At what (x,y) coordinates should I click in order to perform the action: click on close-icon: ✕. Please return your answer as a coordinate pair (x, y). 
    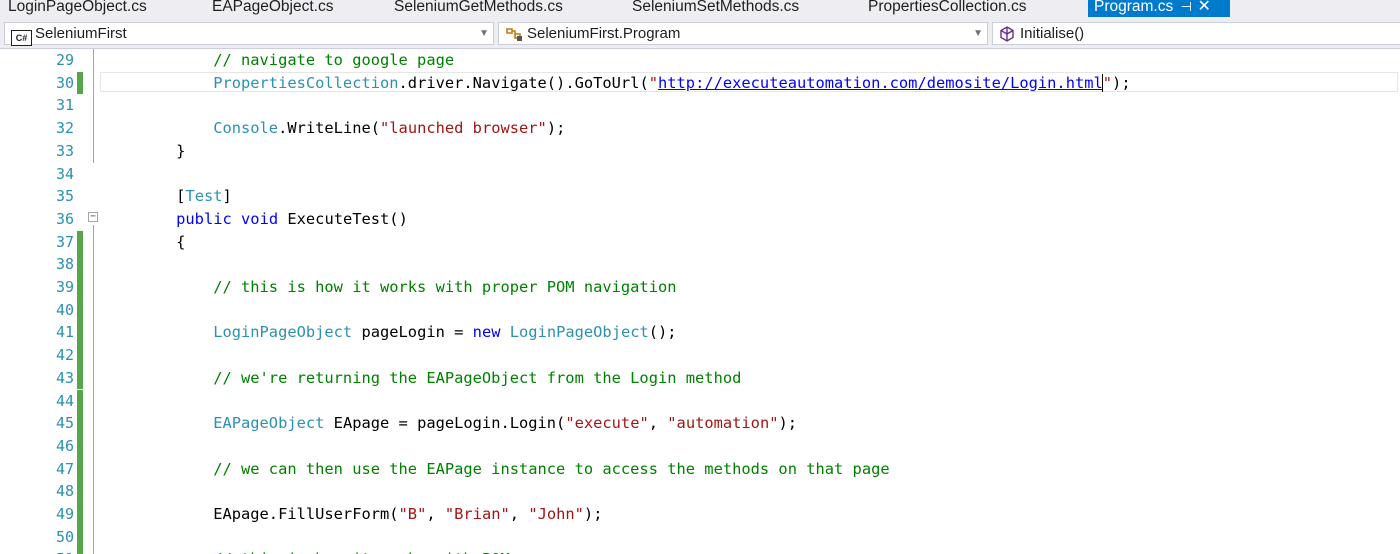
    Looking at the image, I should click on (1204, 8).